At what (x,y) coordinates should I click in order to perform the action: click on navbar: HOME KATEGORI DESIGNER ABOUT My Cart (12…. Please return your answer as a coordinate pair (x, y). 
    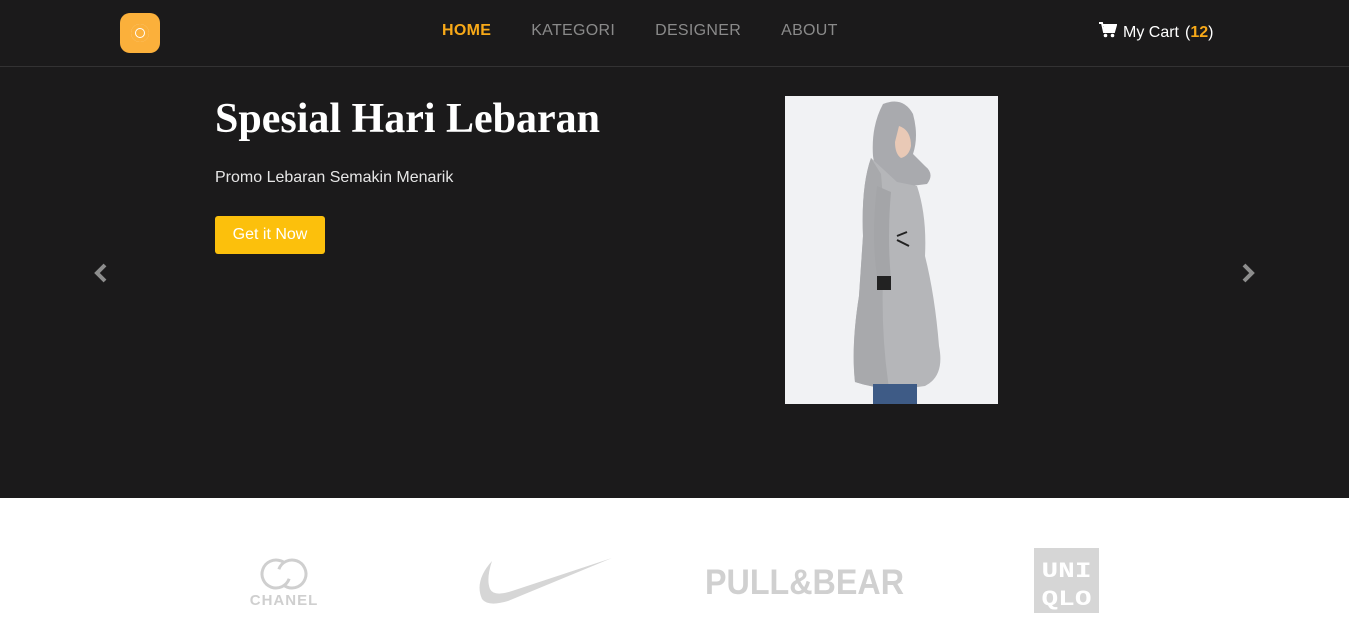
    Looking at the image, I should click on (674, 33).